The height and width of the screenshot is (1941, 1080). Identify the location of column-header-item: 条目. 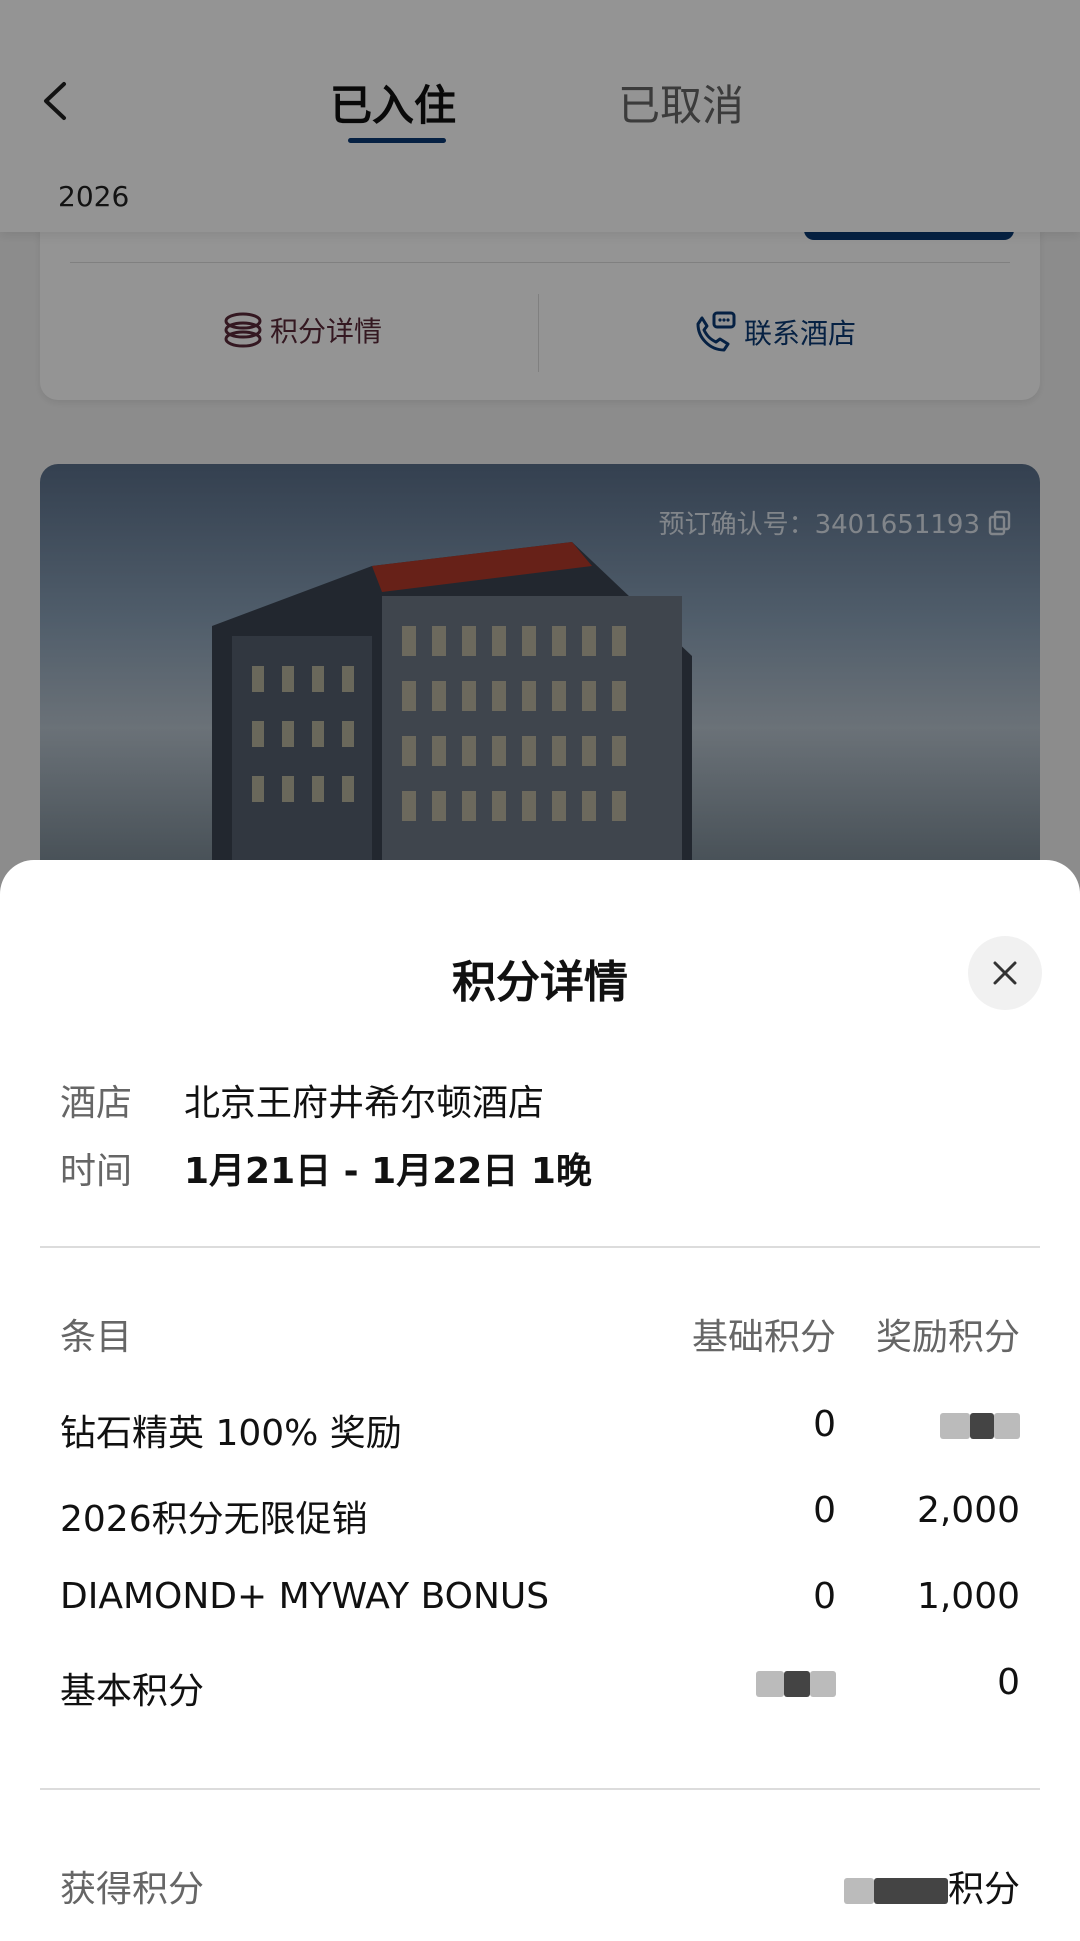
(96, 1337).